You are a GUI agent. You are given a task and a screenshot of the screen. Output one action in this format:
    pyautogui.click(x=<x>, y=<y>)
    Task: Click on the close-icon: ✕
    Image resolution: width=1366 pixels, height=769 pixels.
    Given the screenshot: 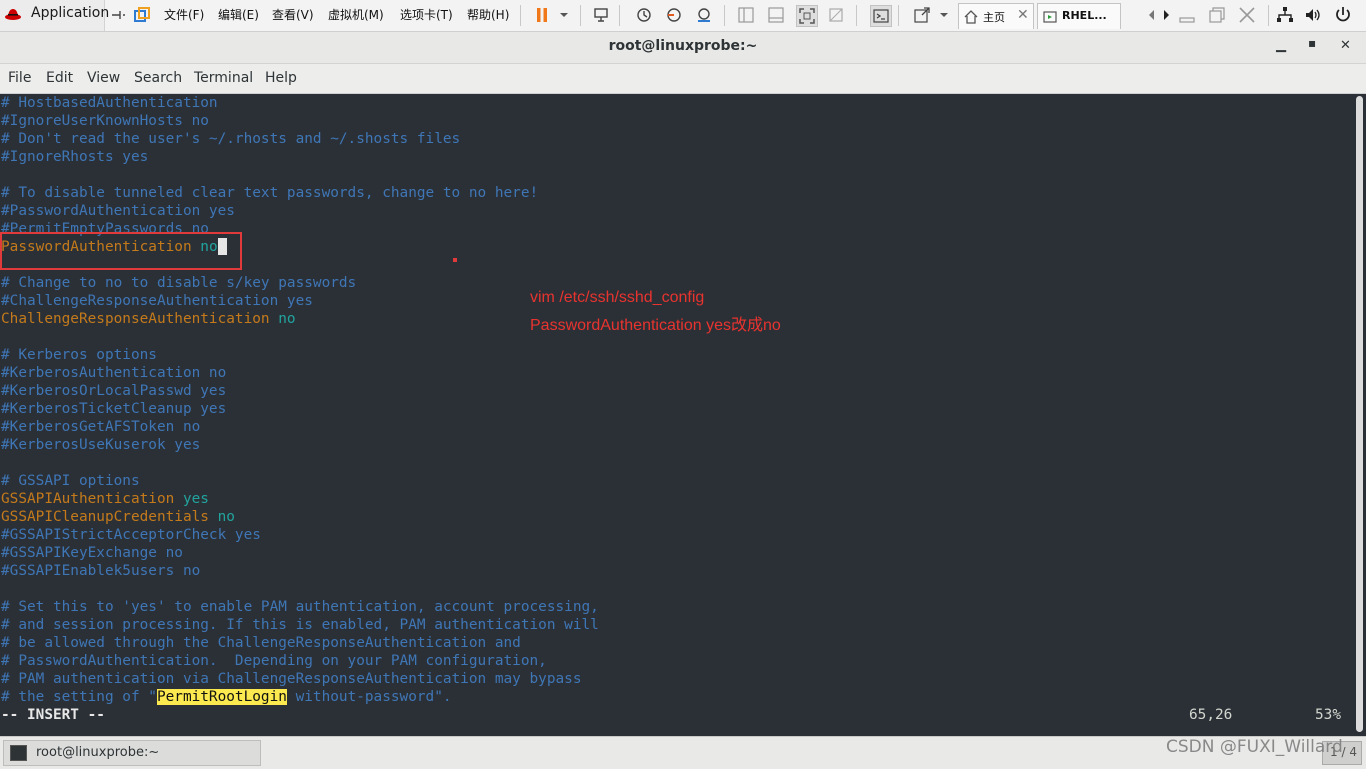 What is the action you would take?
    pyautogui.click(x=1023, y=15)
    